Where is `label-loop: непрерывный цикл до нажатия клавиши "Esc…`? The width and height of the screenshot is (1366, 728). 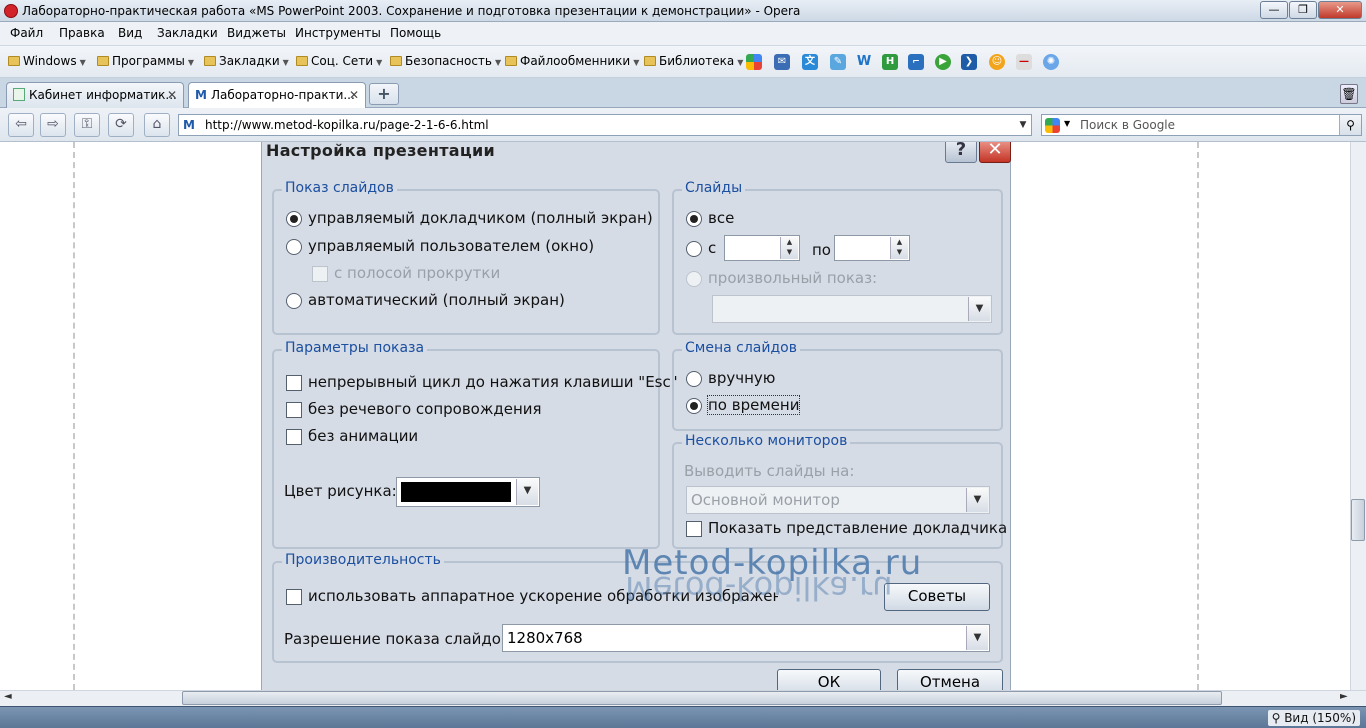
label-loop: непрерывный цикл до нажатия клавиши "Esc… is located at coordinates (493, 382).